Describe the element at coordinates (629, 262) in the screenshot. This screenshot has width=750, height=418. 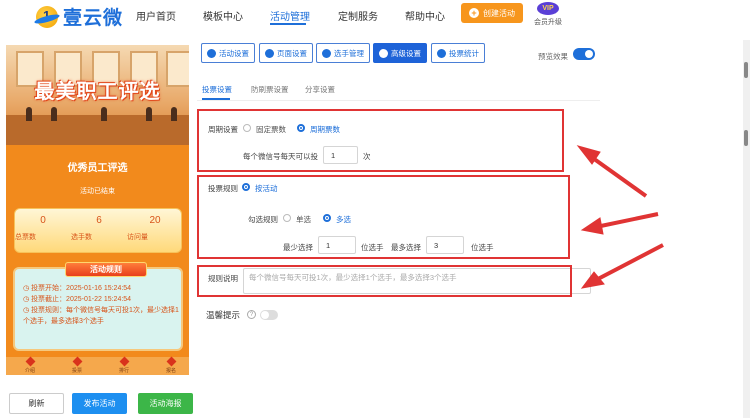
I see `arrow-to-description` at that location.